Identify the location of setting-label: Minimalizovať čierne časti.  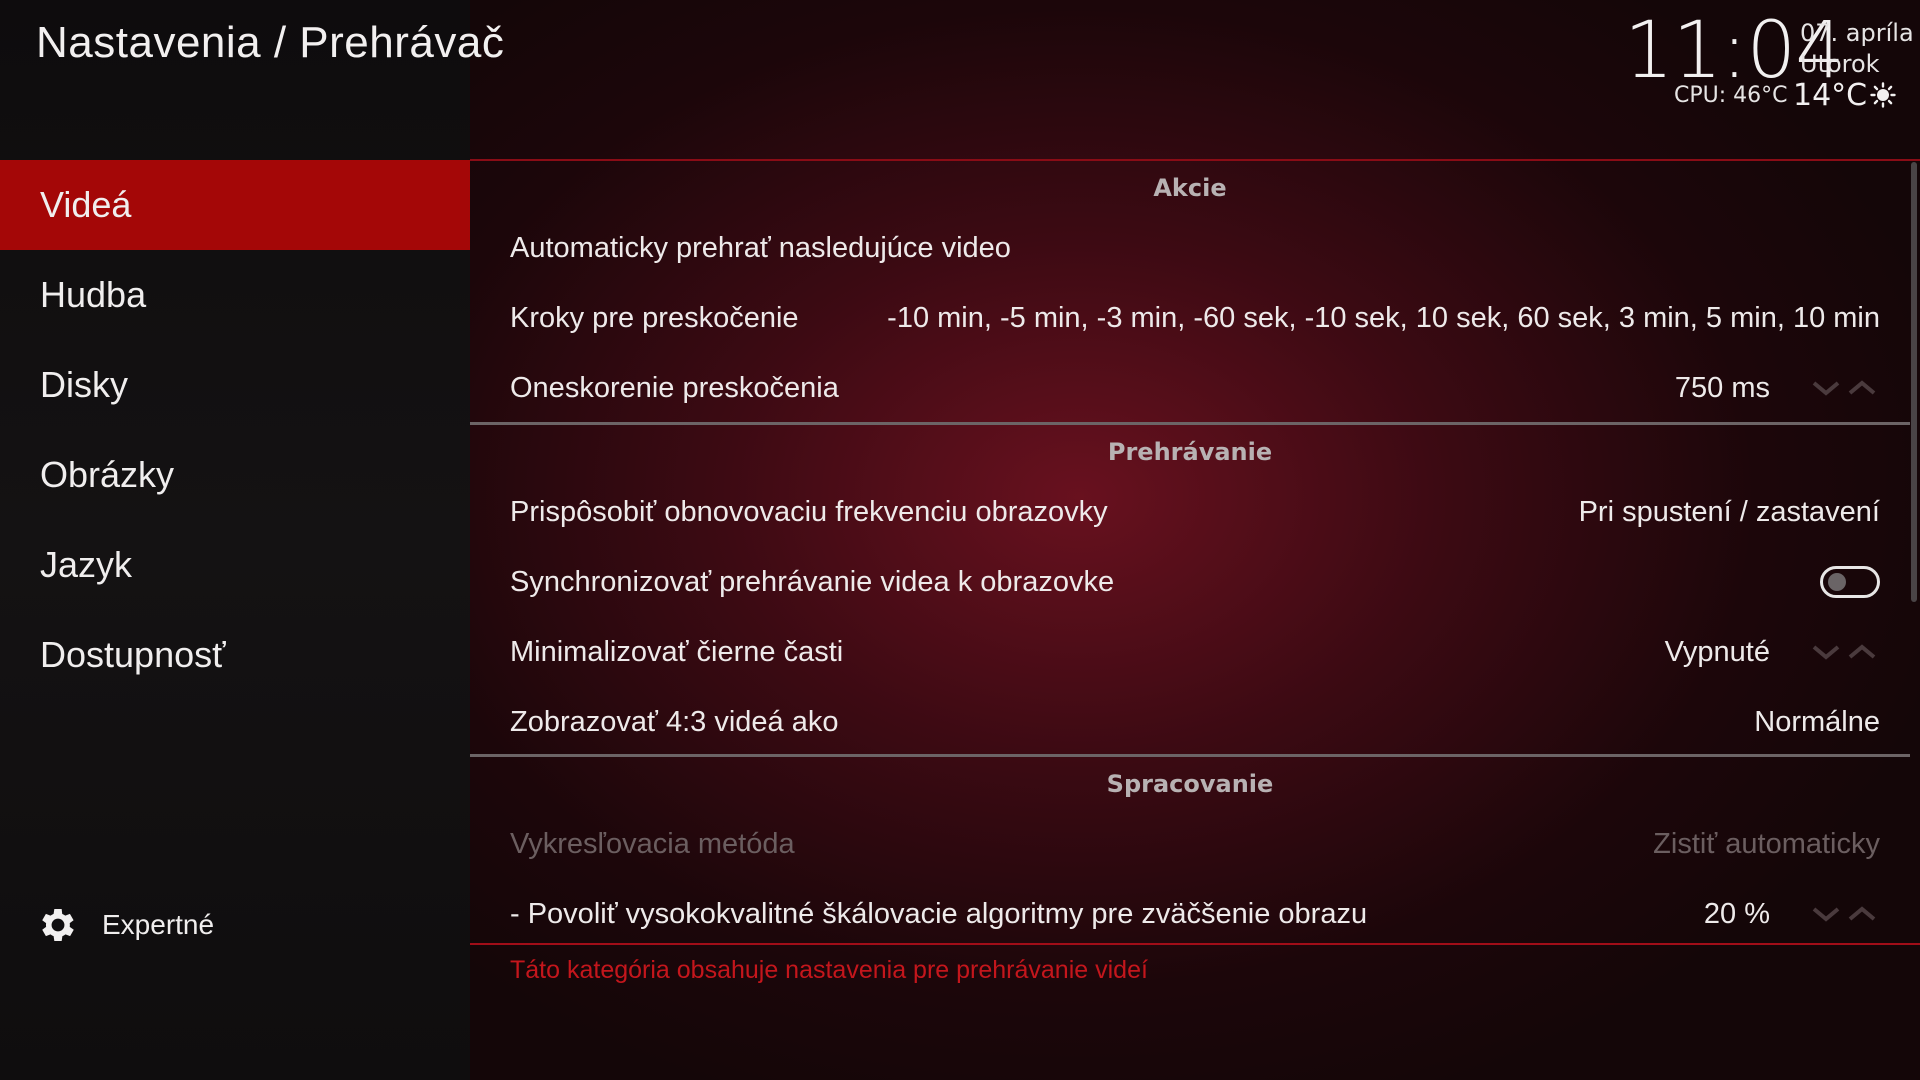
(677, 651).